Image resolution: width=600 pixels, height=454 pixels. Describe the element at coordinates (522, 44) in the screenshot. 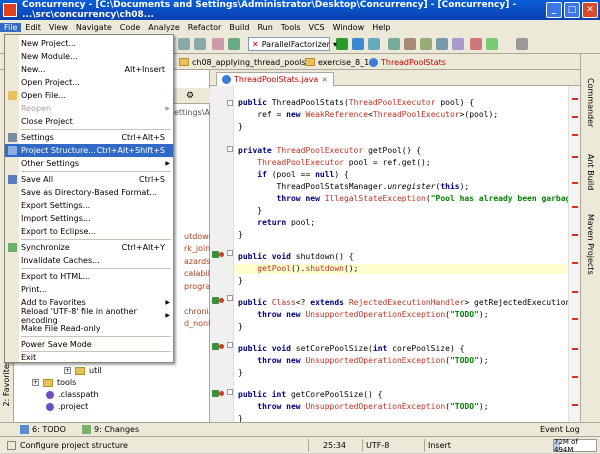

I see `help-icon` at that location.